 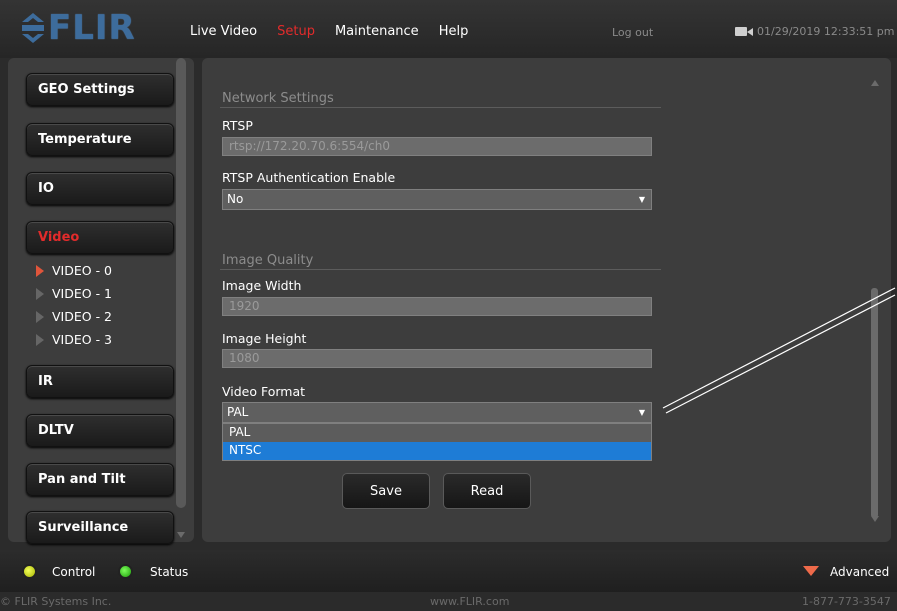 What do you see at coordinates (437, 358) in the screenshot?
I see `image-height-field: 1080` at bounding box center [437, 358].